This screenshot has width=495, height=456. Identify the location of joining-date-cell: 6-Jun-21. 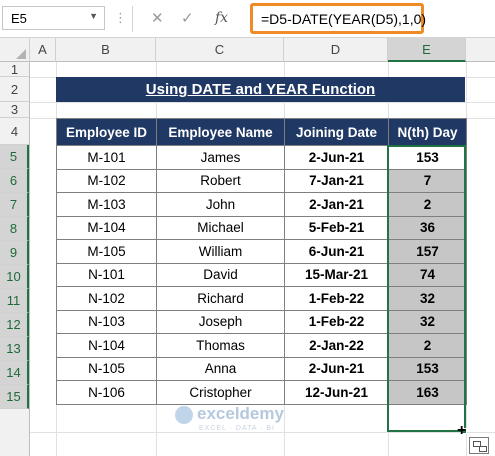
(336, 251).